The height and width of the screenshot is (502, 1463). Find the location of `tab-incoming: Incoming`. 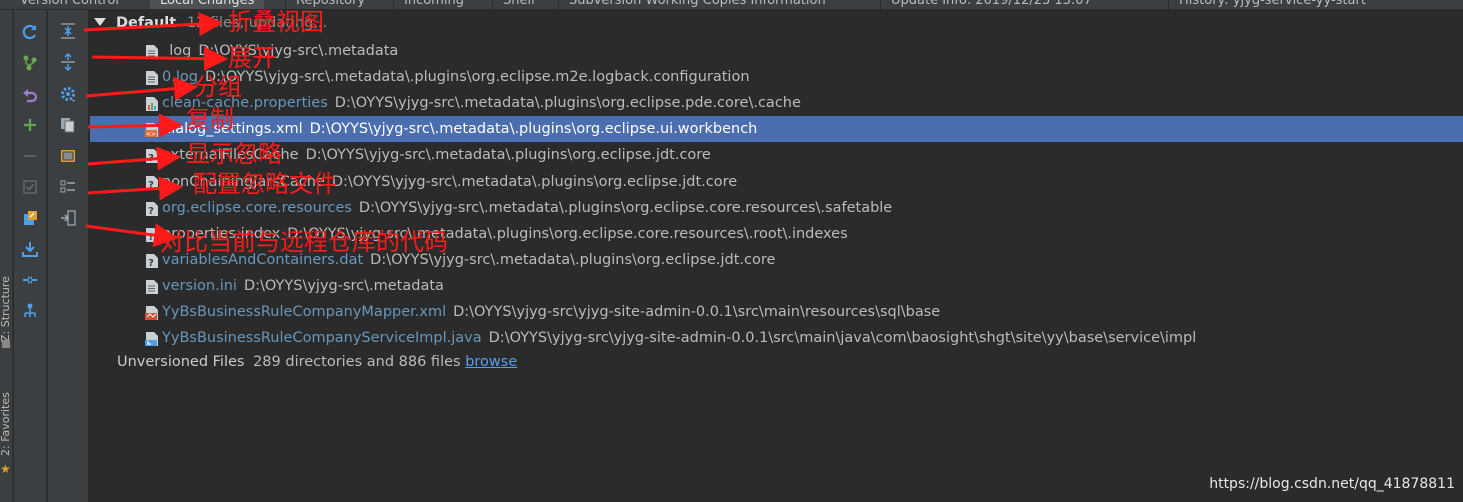

tab-incoming: Incoming is located at coordinates (433, 4).